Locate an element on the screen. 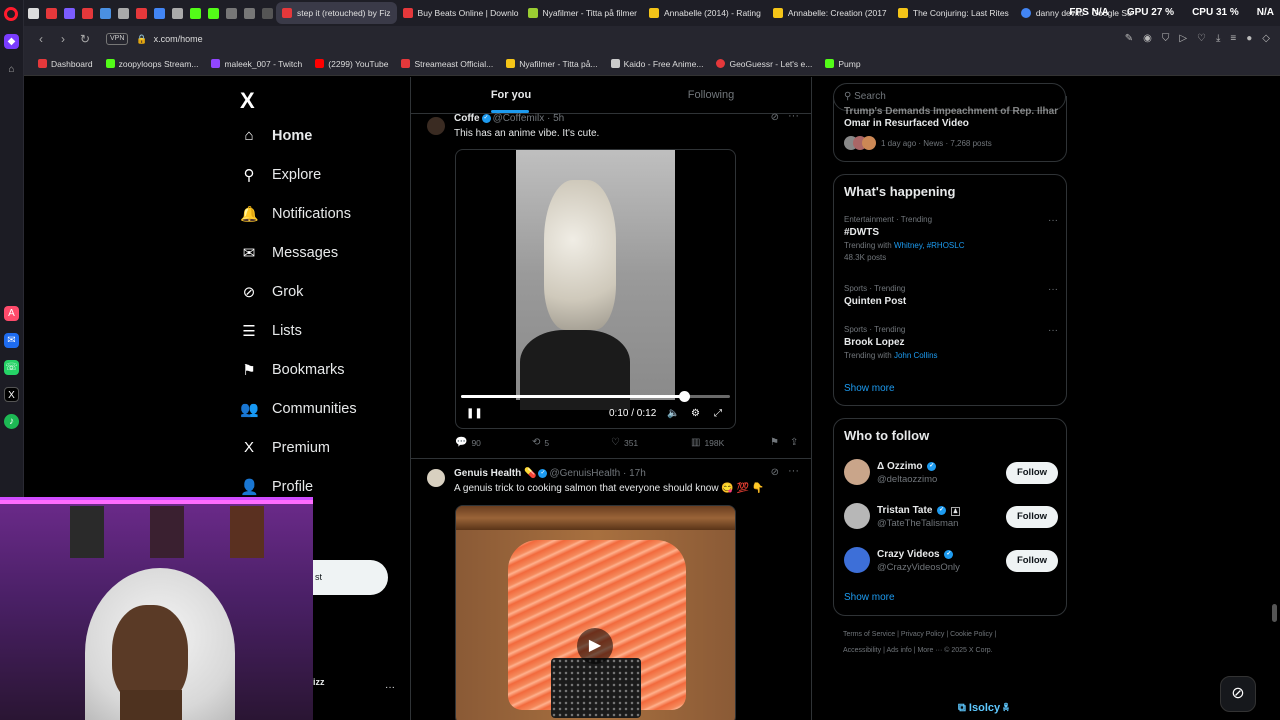 The image size is (1280, 720). lock-icon: 🔒 is located at coordinates (141, 39).